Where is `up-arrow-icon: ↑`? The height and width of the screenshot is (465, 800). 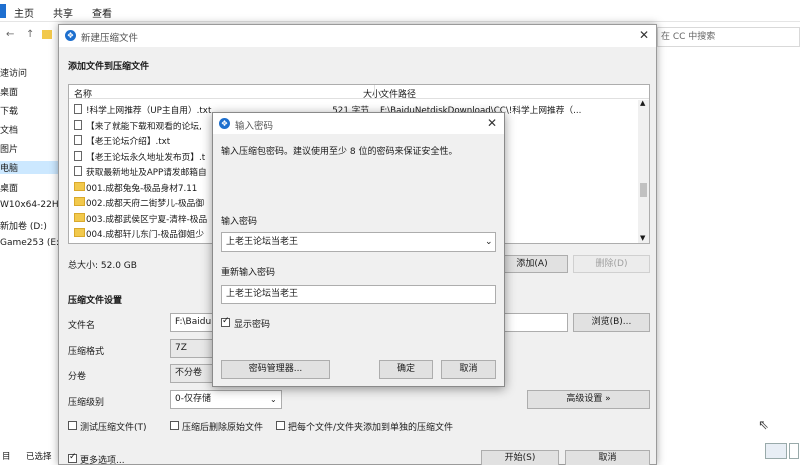
up-arrow-icon: ↑ is located at coordinates (30, 34).